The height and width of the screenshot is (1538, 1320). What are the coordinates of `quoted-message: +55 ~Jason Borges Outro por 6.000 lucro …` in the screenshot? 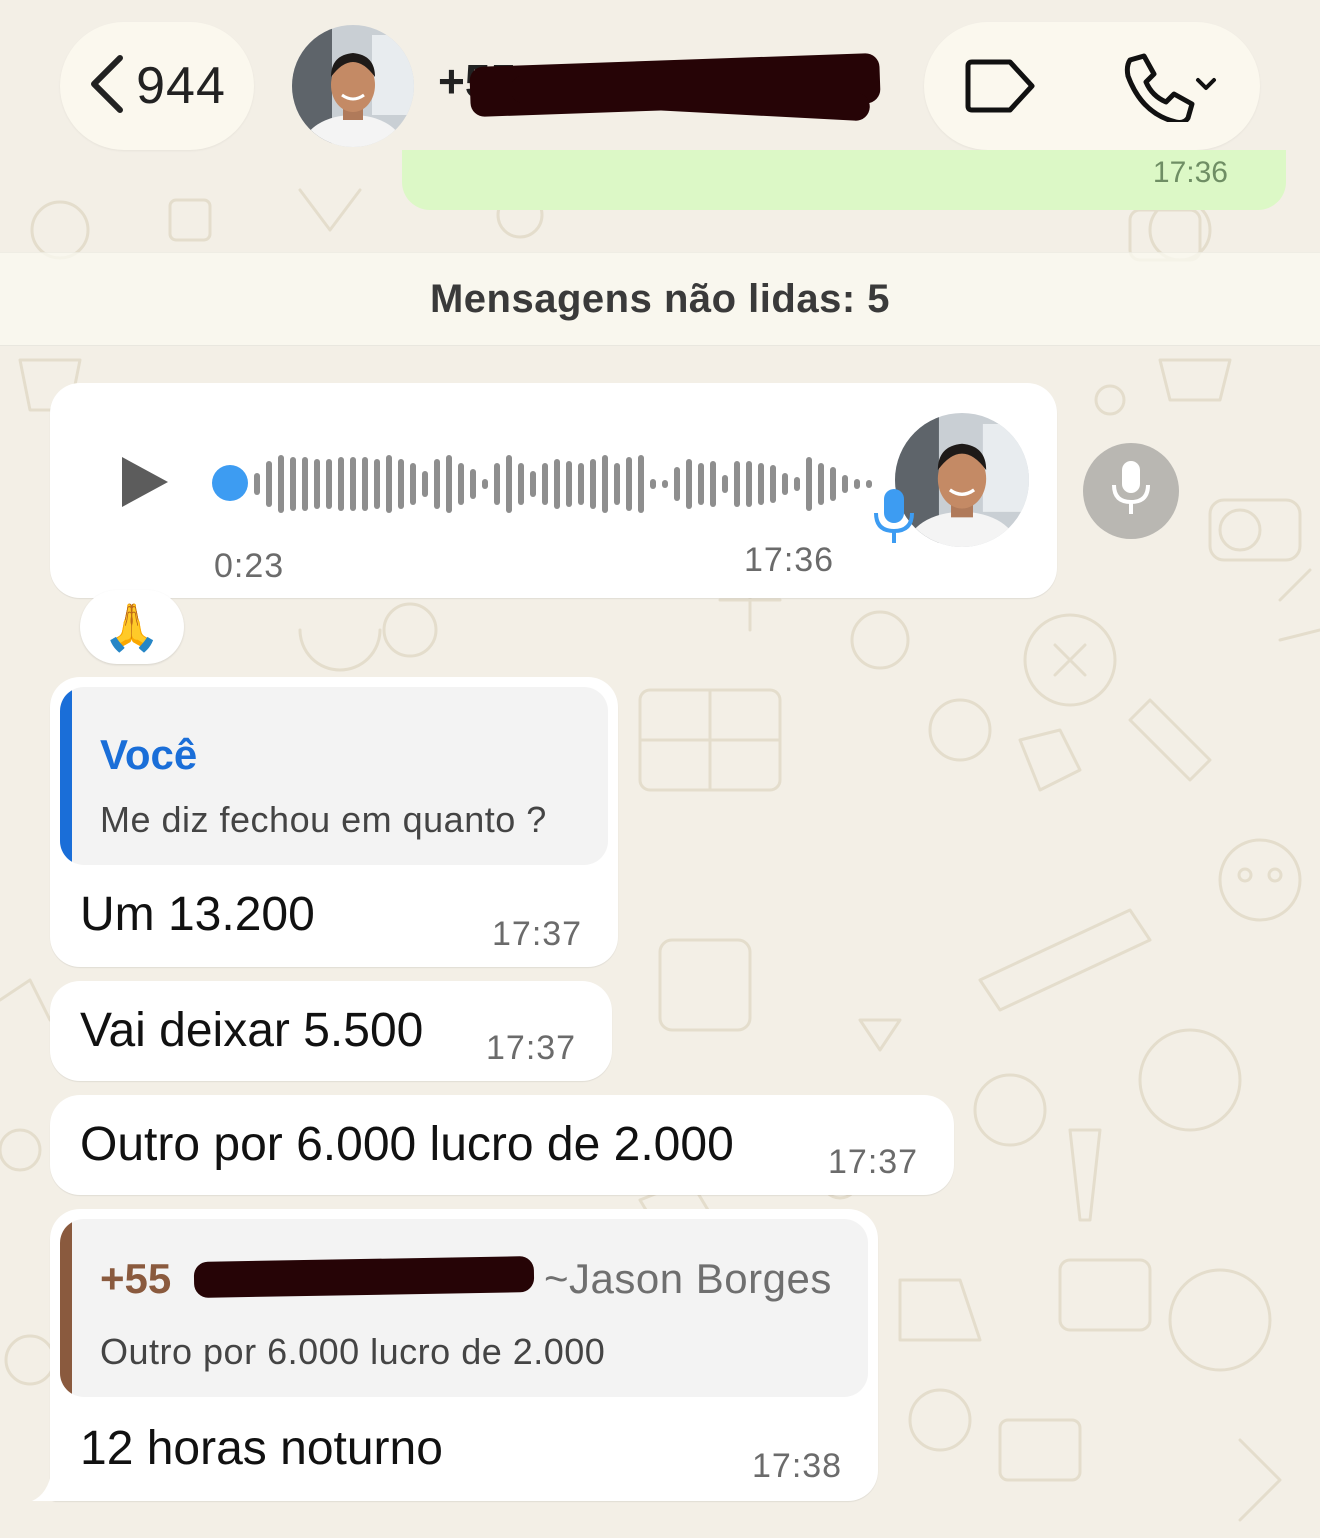 It's located at (464, 1308).